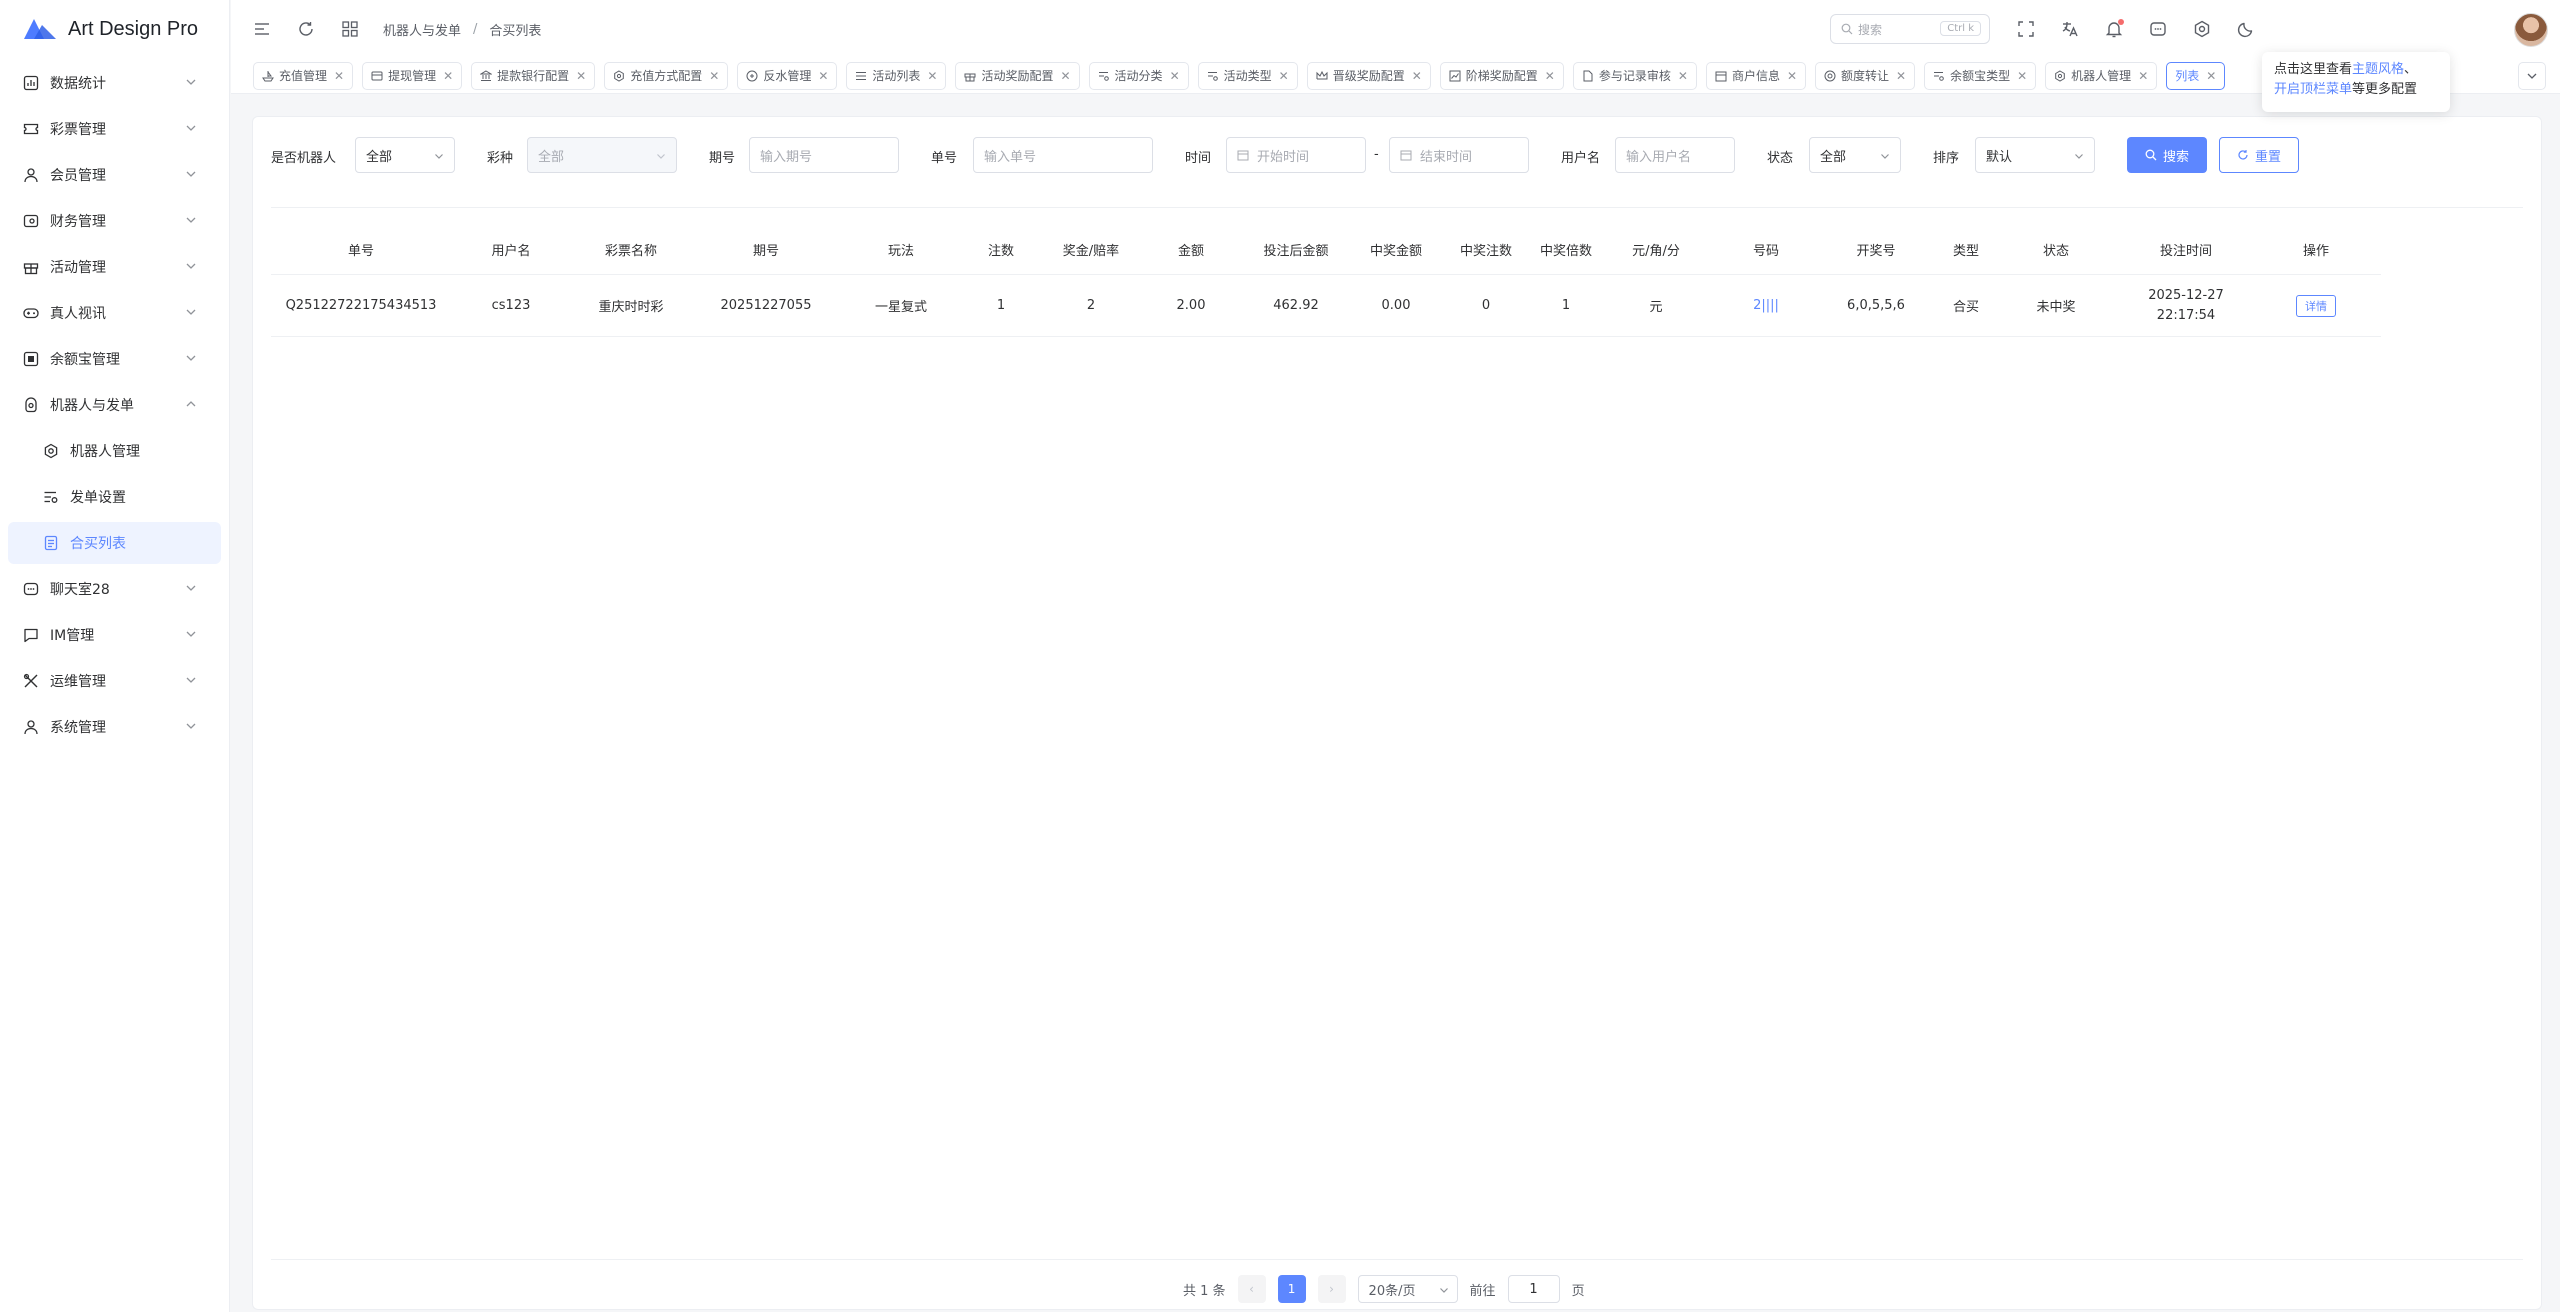 The image size is (2560, 1312). What do you see at coordinates (114, 221) in the screenshot?
I see `sidebar-item-finance: 财务管理` at bounding box center [114, 221].